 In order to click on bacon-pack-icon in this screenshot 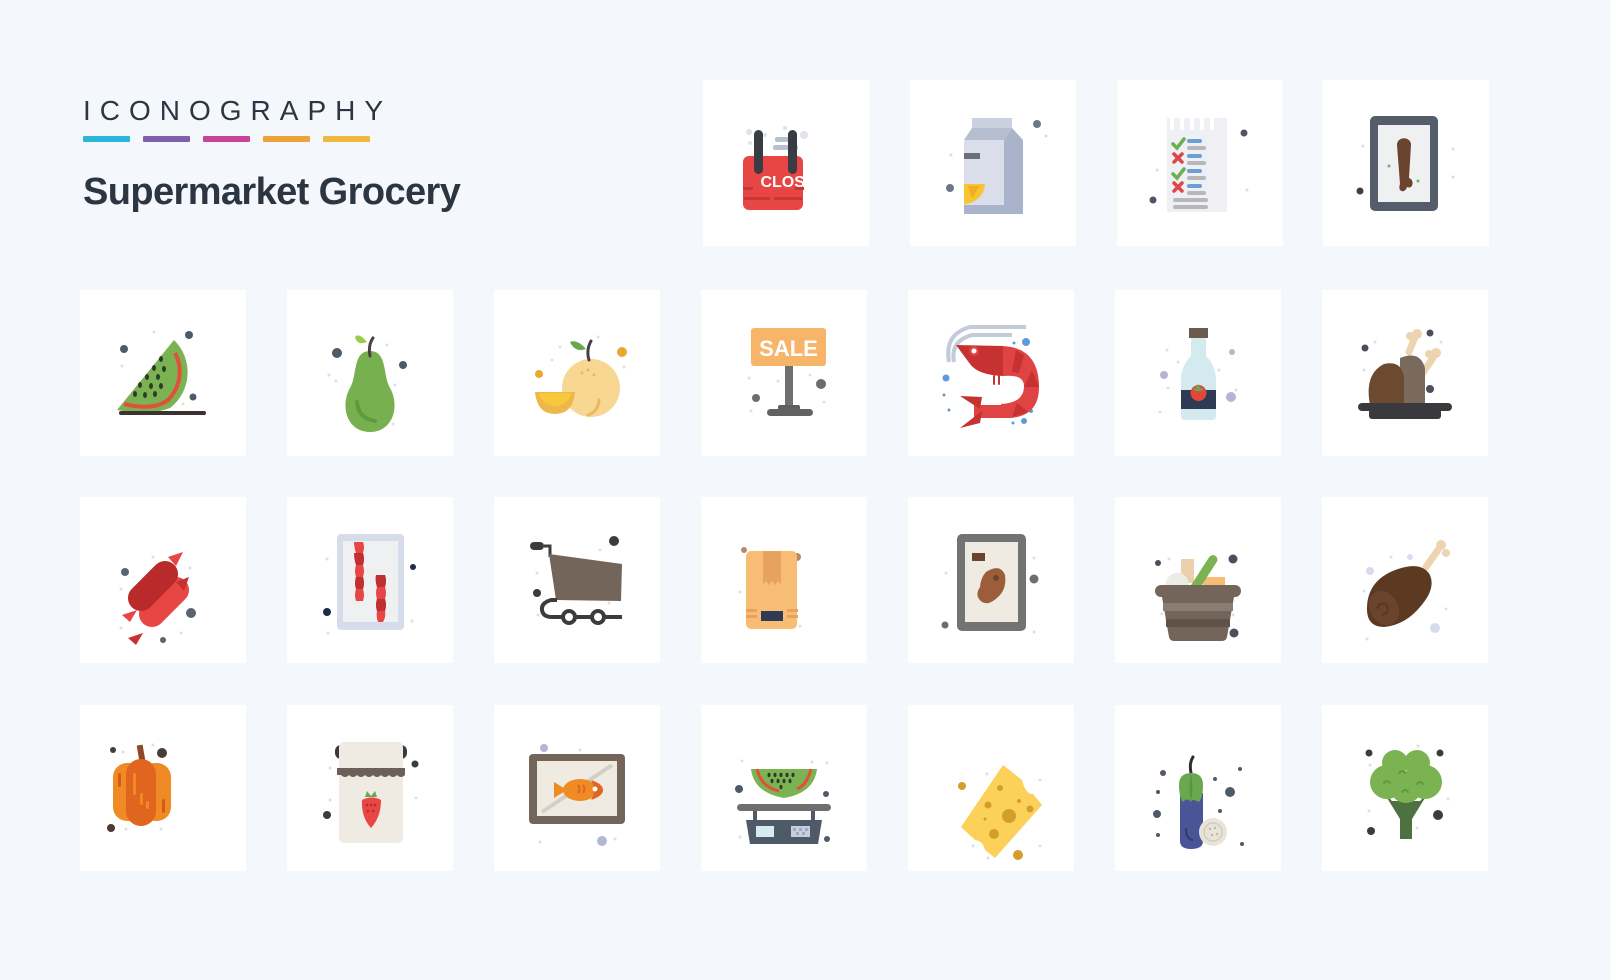, I will do `click(369, 584)`.